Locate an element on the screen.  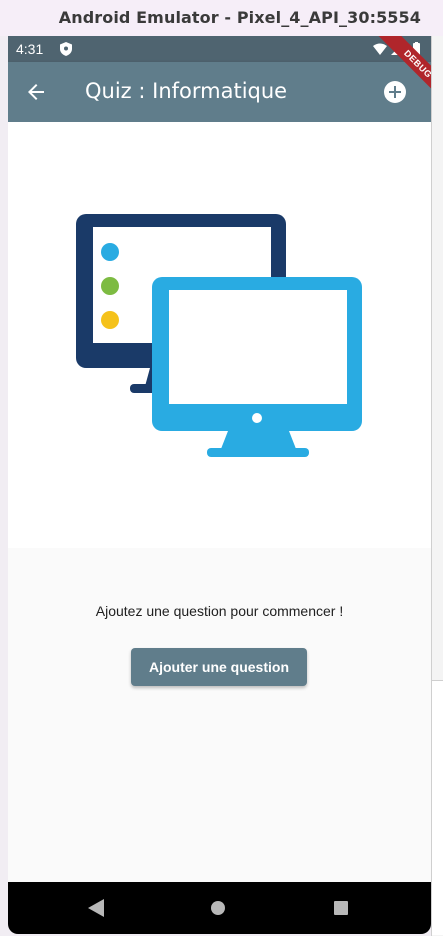
add-question-button: Ajouter une question is located at coordinates (219, 667).